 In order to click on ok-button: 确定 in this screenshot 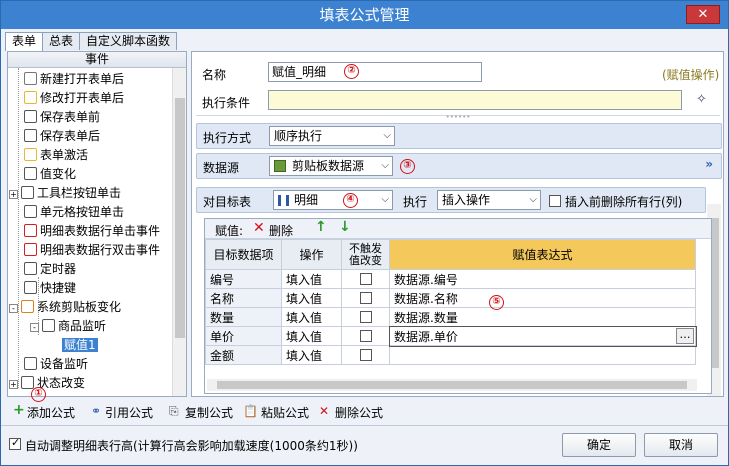, I will do `click(599, 445)`.